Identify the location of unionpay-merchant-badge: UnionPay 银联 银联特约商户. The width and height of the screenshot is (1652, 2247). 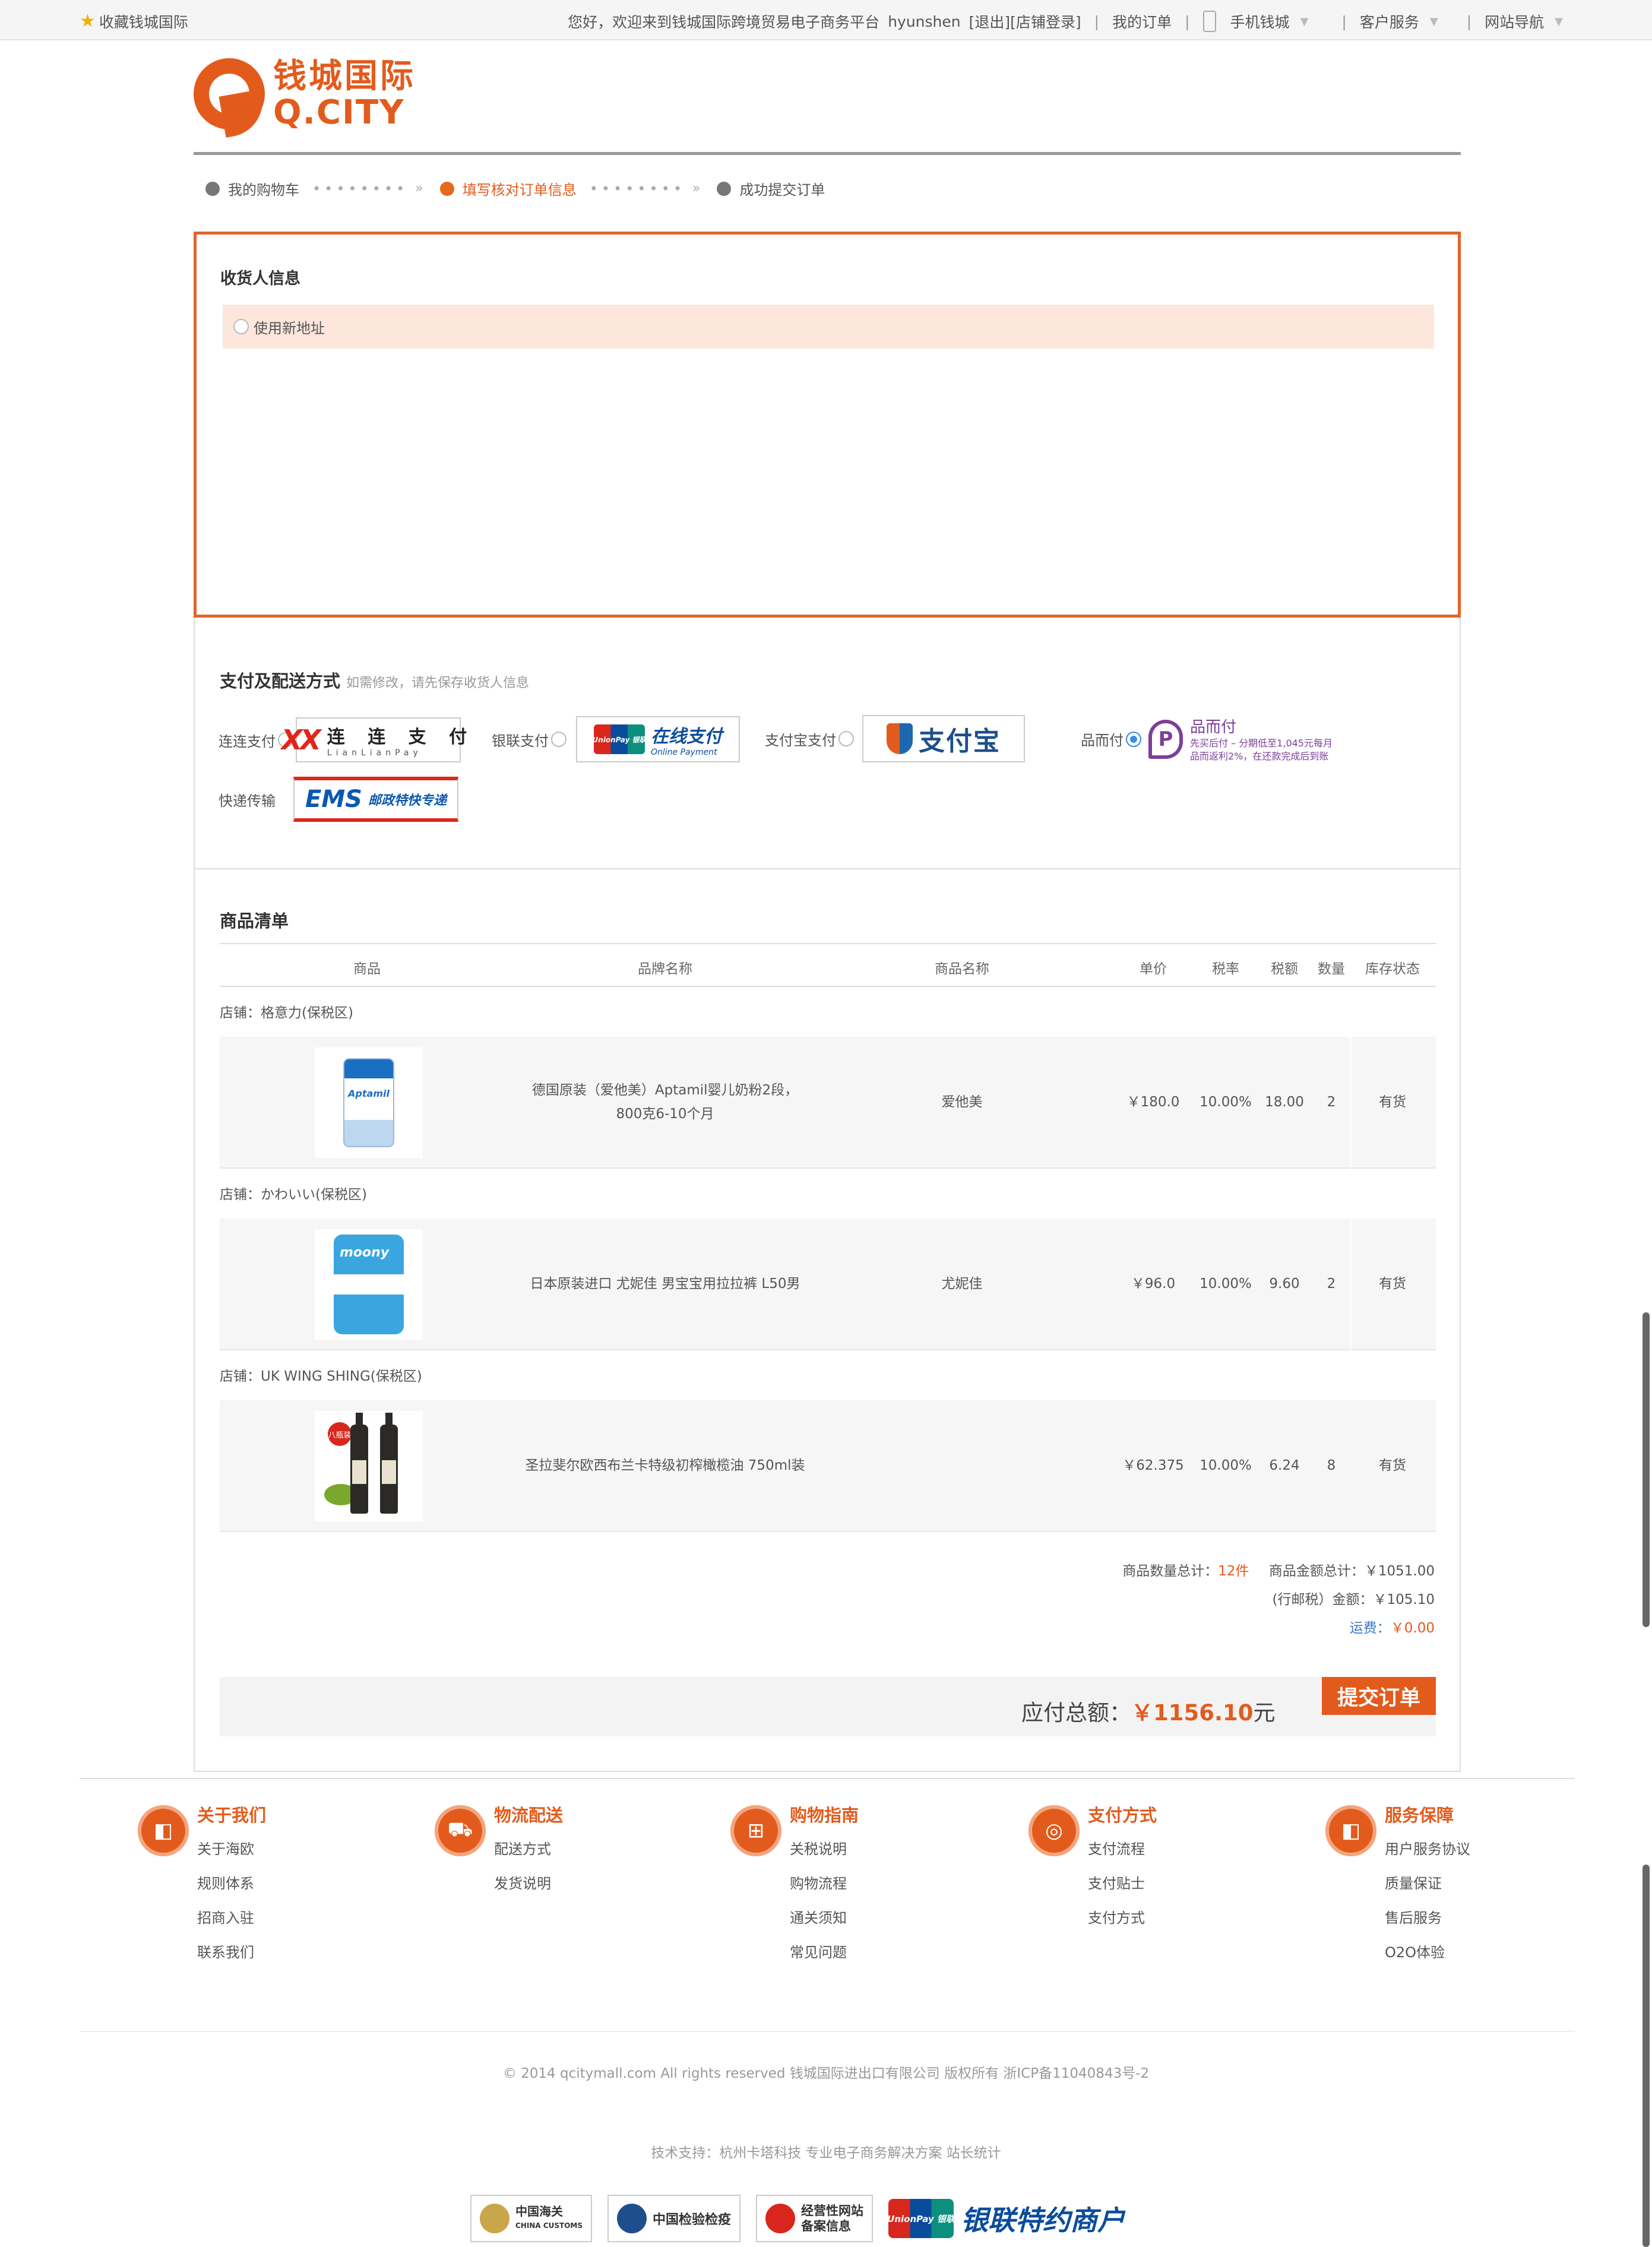
(1006, 2218).